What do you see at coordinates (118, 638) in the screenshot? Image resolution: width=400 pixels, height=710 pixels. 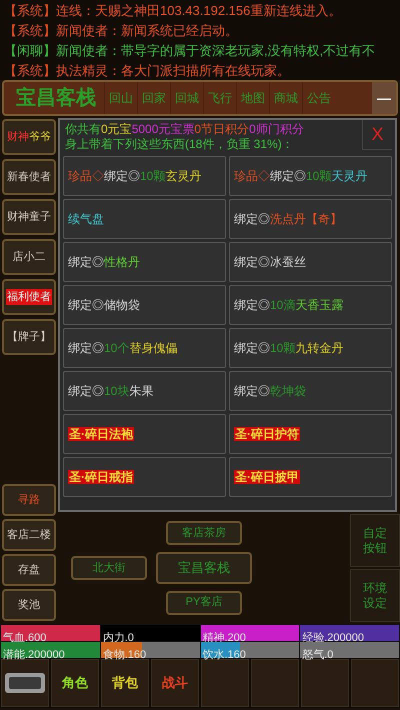 I see `stat-label: 内力.0` at bounding box center [118, 638].